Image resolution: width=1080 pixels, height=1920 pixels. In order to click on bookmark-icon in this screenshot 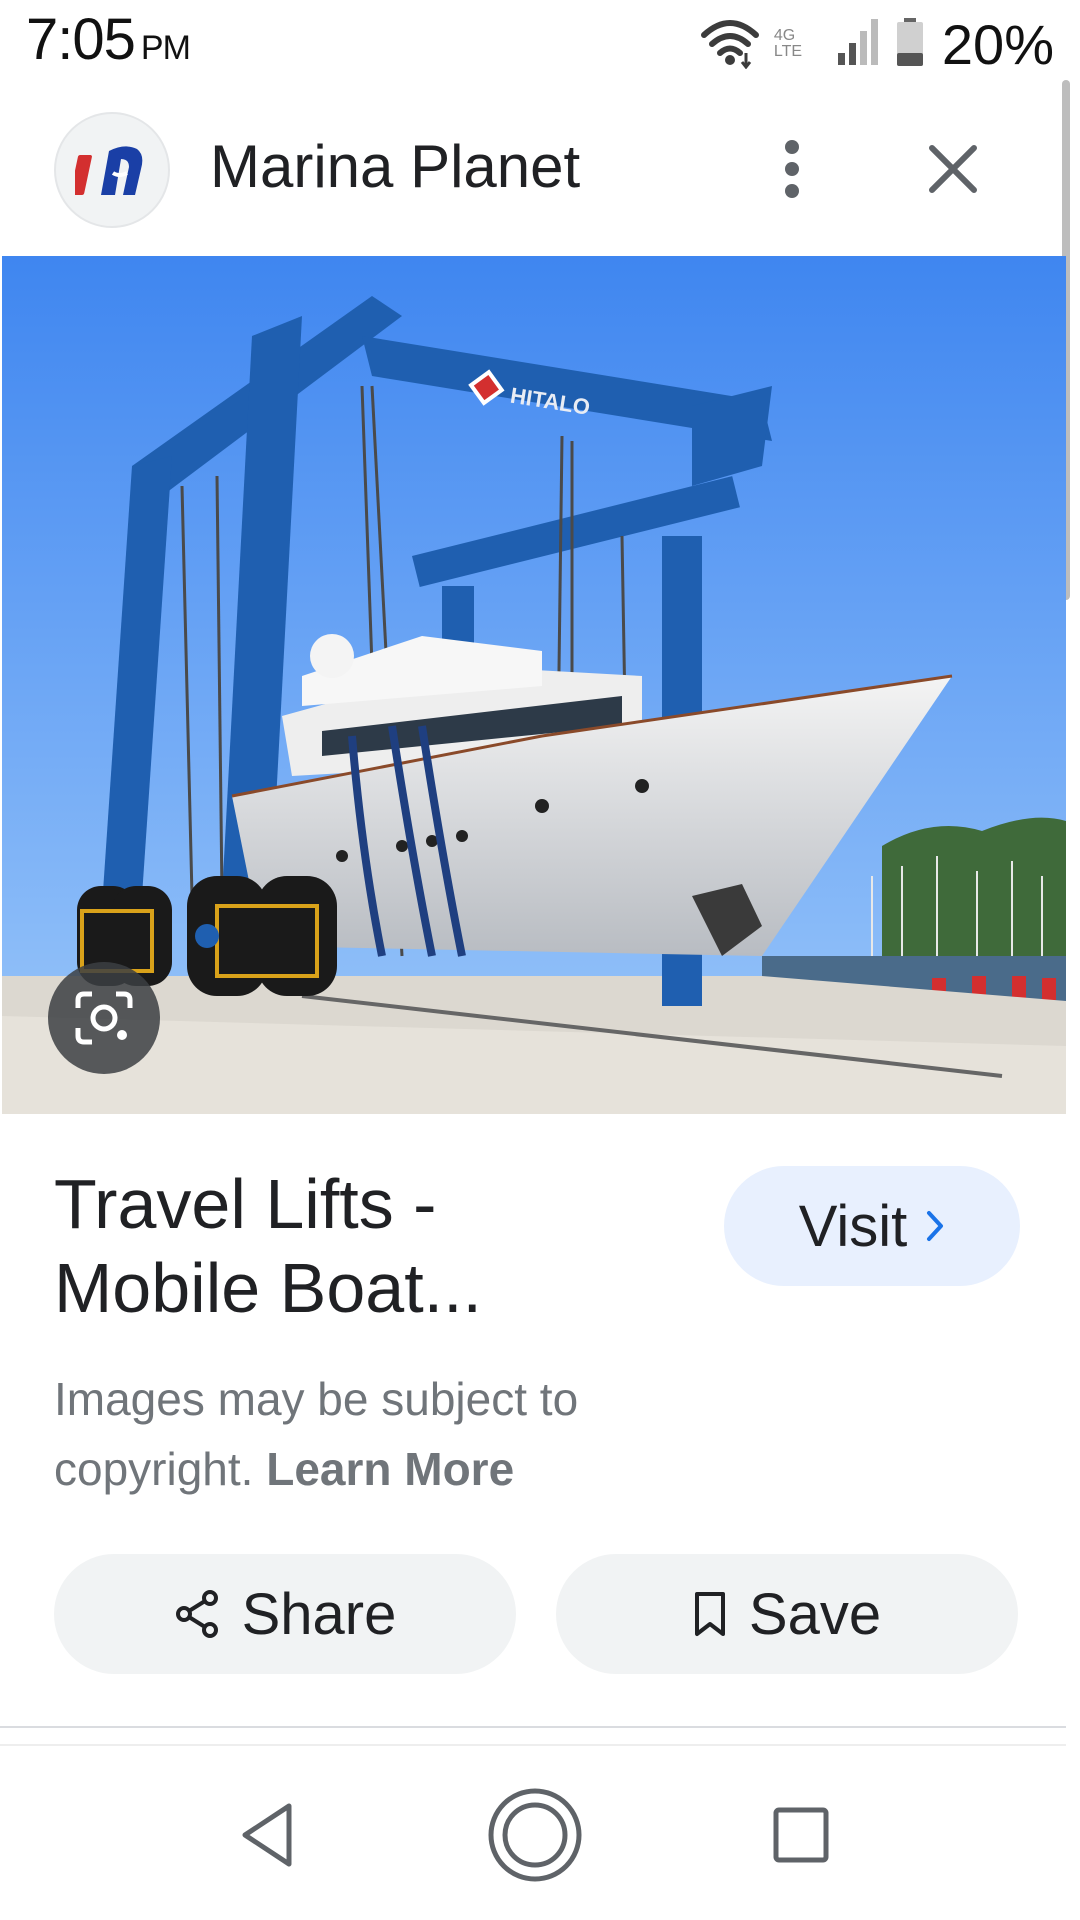, I will do `click(709, 1614)`.